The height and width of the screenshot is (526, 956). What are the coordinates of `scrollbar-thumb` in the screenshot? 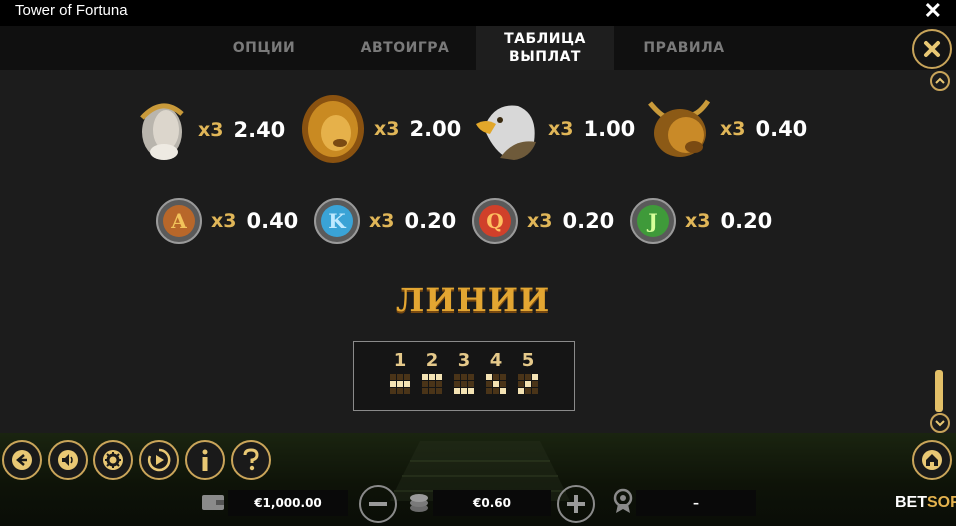 It's located at (939, 391).